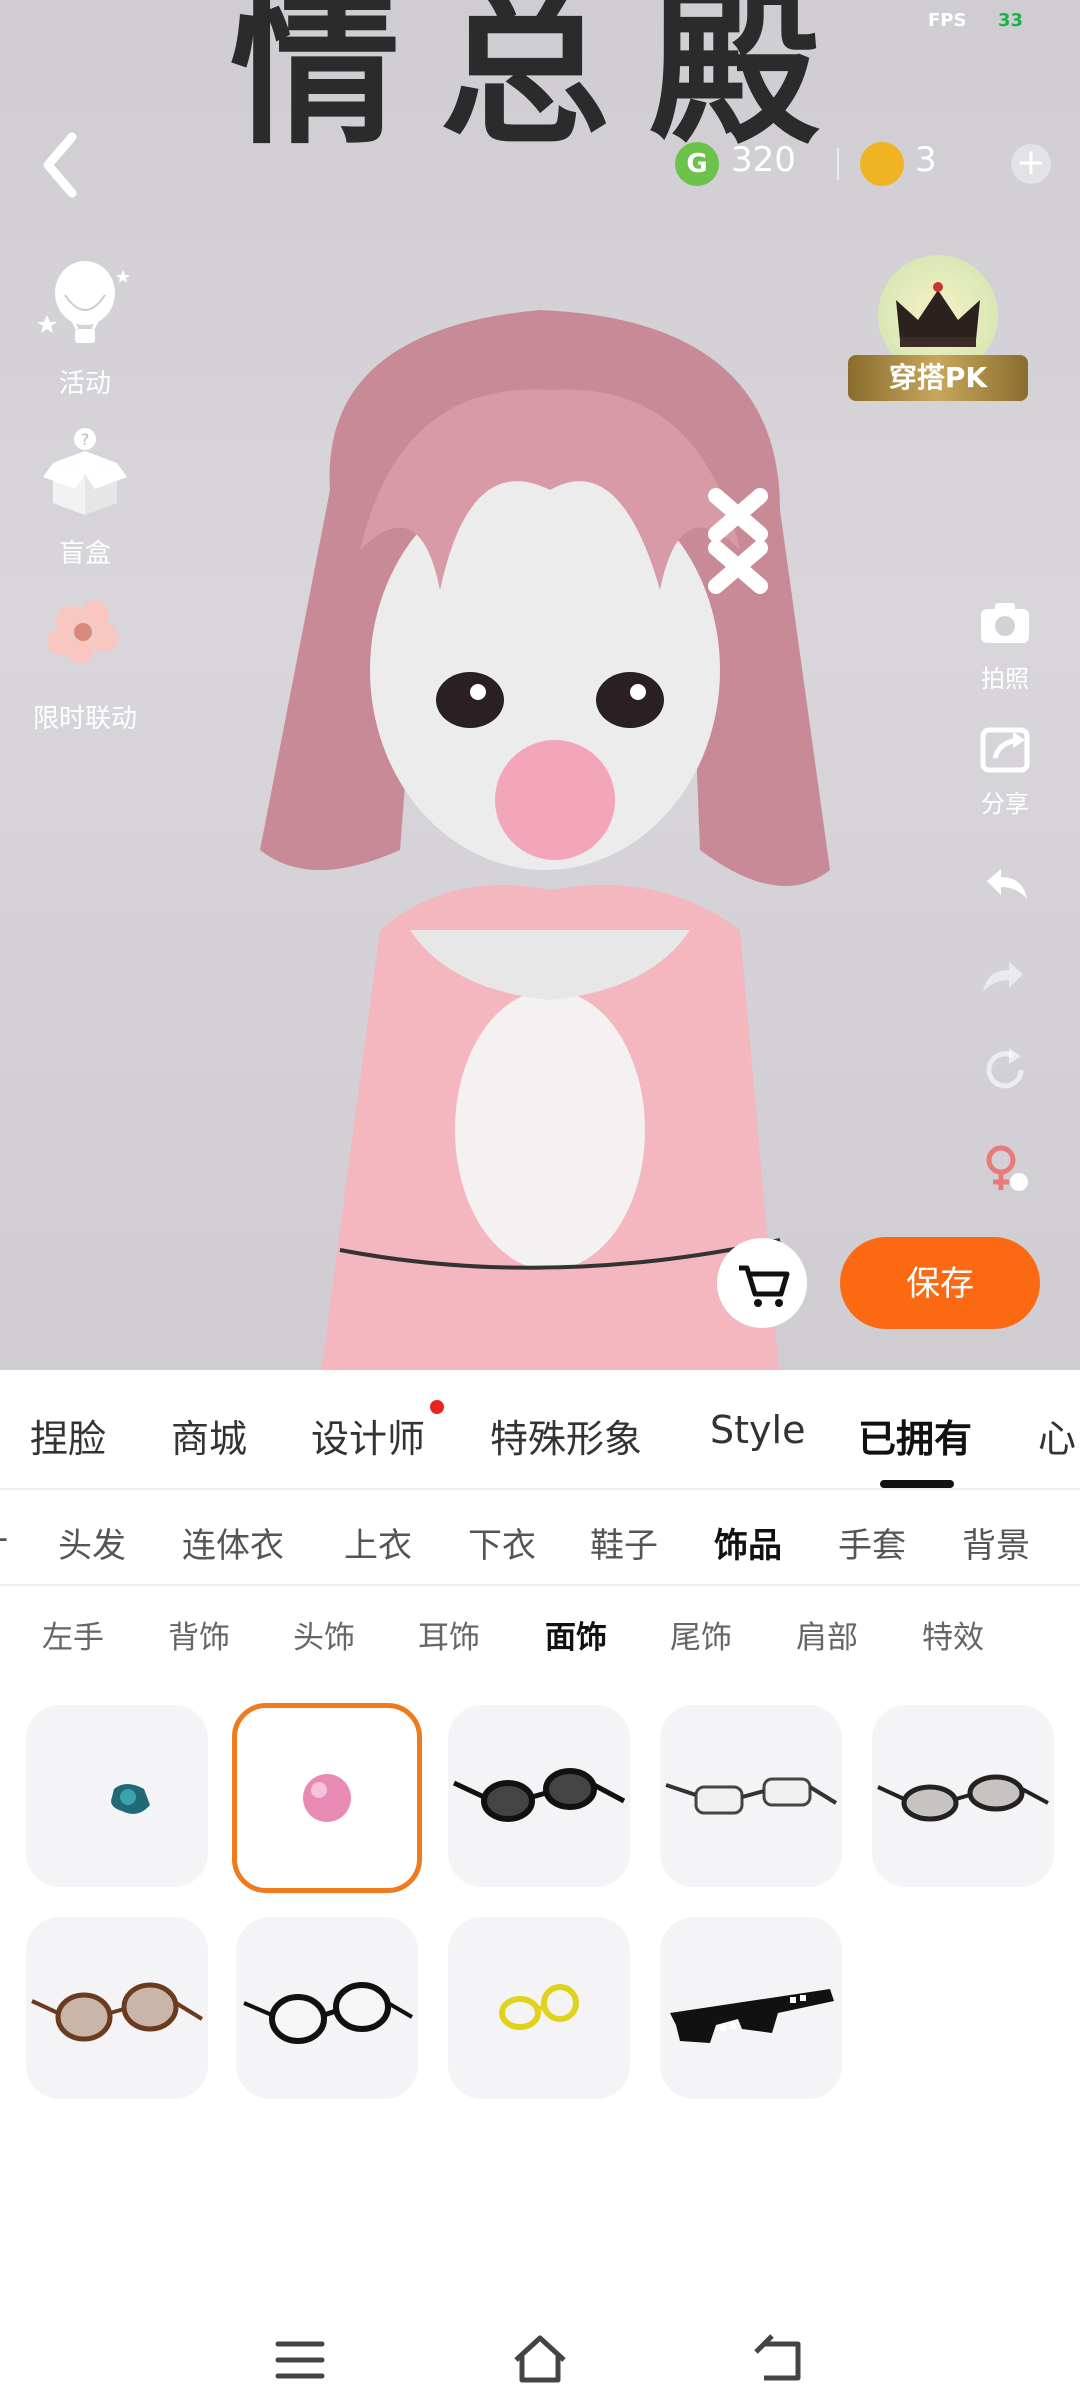 The image size is (1080, 2408). I want to click on reset-button, so click(1005, 1074).